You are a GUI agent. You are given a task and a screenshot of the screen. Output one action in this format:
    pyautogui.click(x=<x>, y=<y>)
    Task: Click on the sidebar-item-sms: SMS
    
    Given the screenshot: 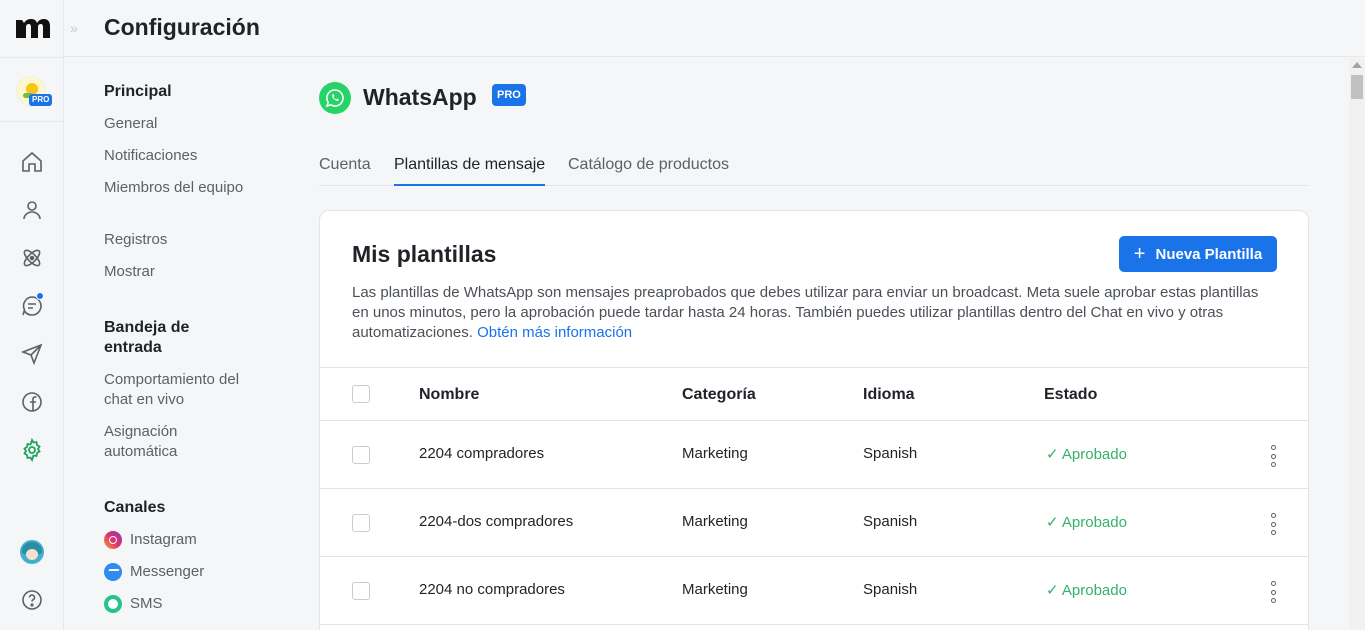 What is the action you would take?
    pyautogui.click(x=133, y=604)
    